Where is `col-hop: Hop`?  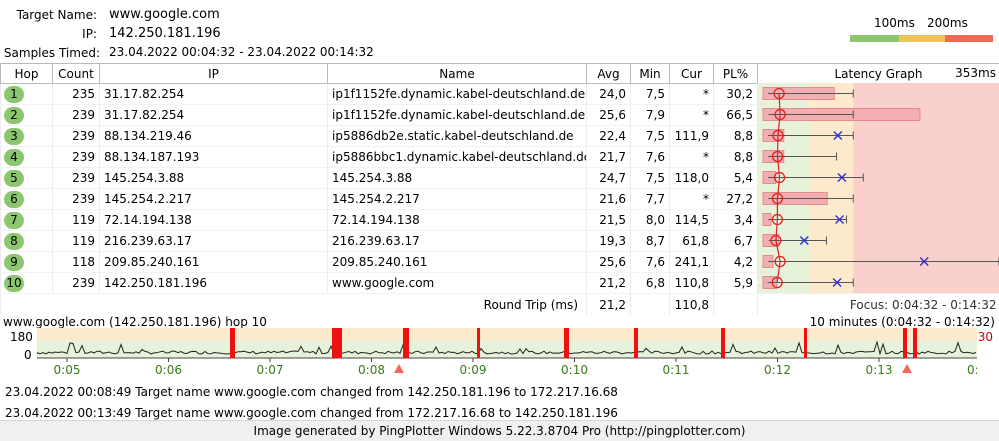 col-hop: Hop is located at coordinates (27, 74).